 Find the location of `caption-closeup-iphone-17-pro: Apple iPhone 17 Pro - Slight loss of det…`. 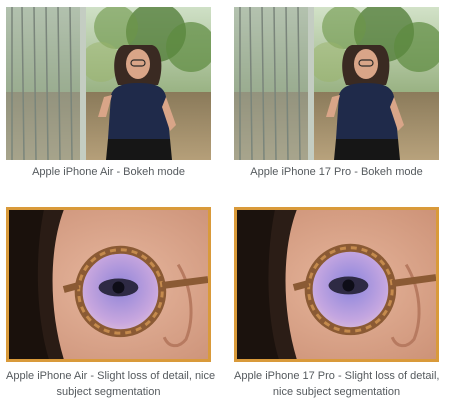

caption-closeup-iphone-17-pro: Apple iPhone 17 Pro - Slight loss of det… is located at coordinates (336, 384).